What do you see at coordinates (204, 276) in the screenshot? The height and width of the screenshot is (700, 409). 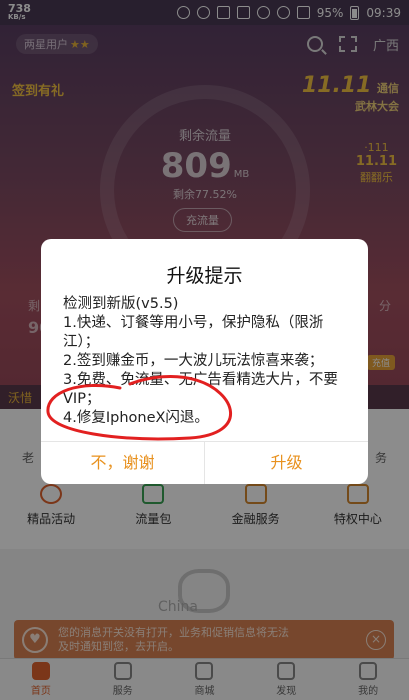 I see `dialog-title: 升级提示` at bounding box center [204, 276].